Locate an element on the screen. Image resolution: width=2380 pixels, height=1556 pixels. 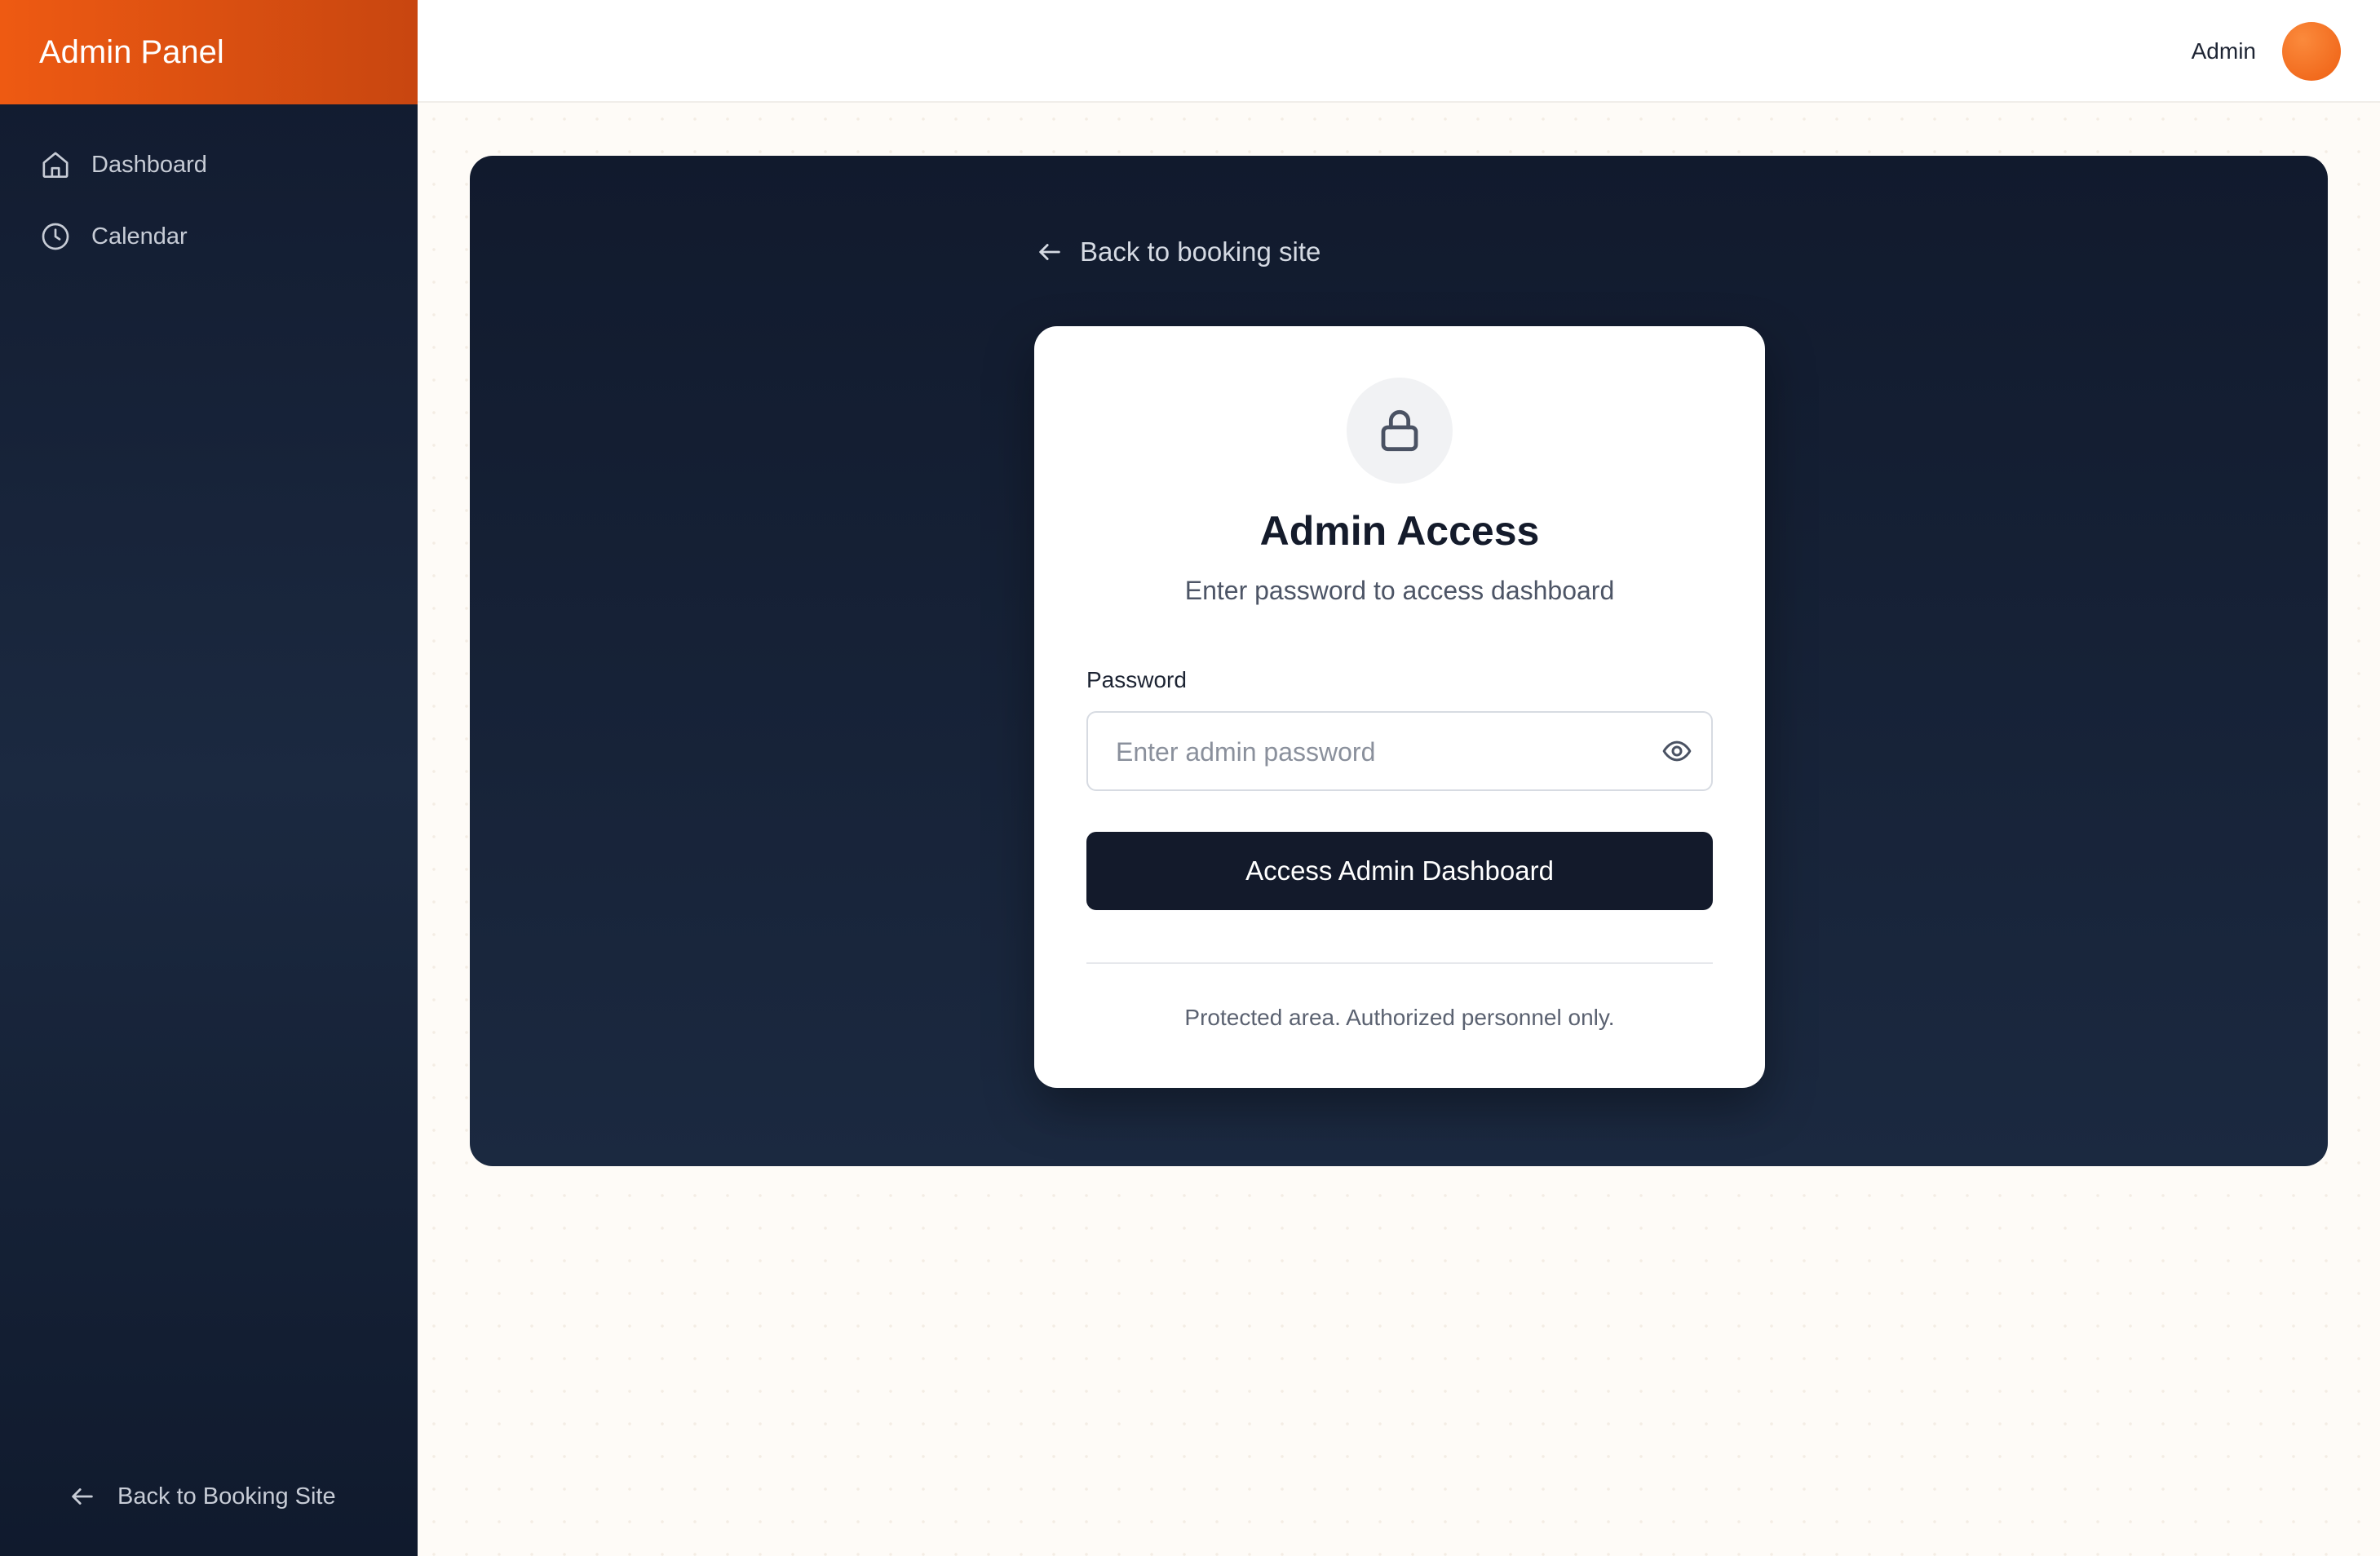
back-to-booking-site-link: Back to Booking Site is located at coordinates (203, 1496).